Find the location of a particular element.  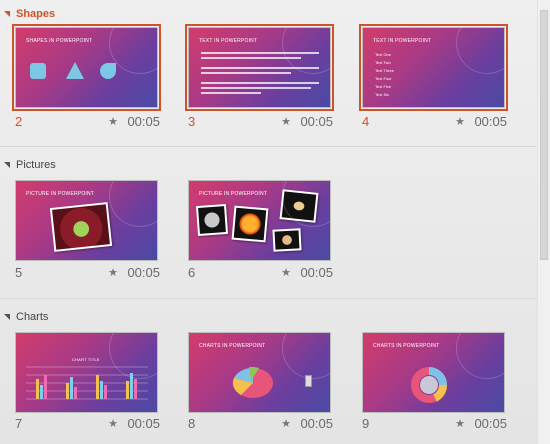

list-item: Text Two is located at coordinates (383, 62).